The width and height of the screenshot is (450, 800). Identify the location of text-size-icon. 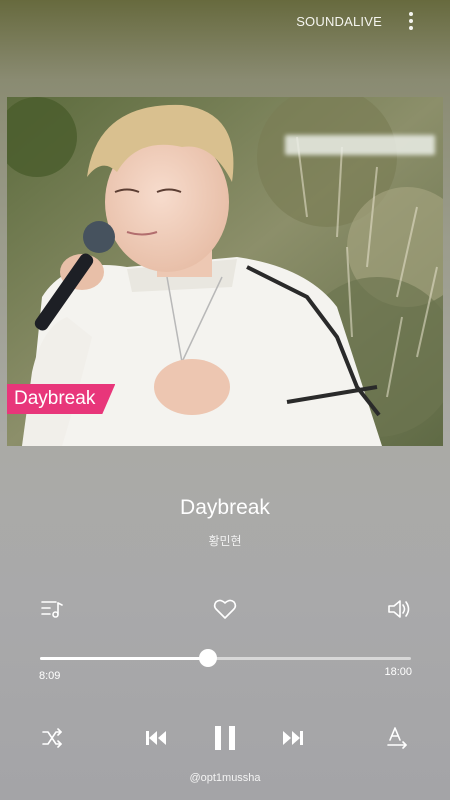
(398, 738).